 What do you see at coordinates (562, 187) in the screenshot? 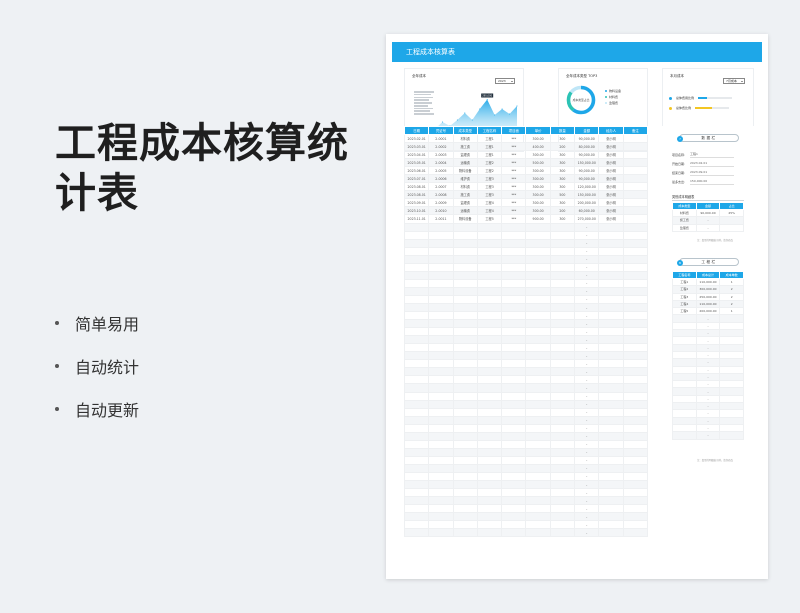
I see `table-cell: 300` at bounding box center [562, 187].